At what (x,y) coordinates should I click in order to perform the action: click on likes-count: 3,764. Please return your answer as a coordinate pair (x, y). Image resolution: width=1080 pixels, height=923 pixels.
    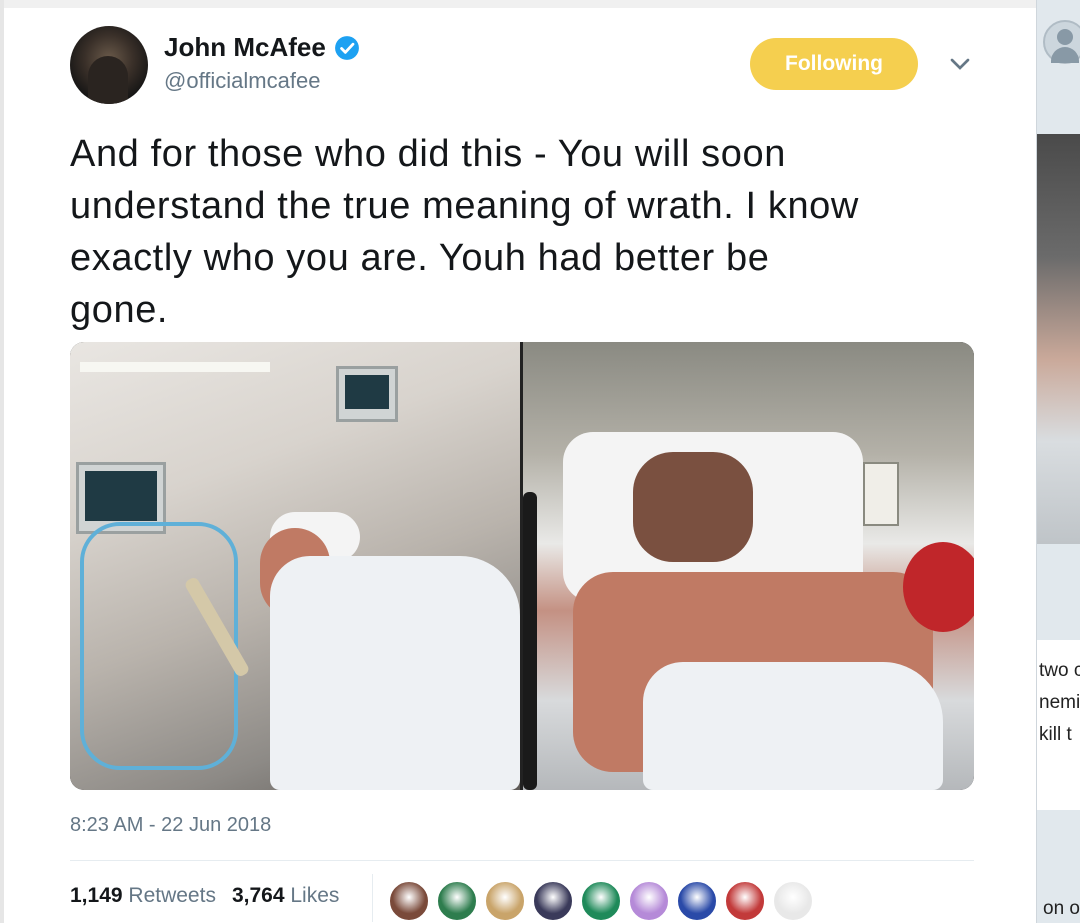
    Looking at the image, I should click on (258, 895).